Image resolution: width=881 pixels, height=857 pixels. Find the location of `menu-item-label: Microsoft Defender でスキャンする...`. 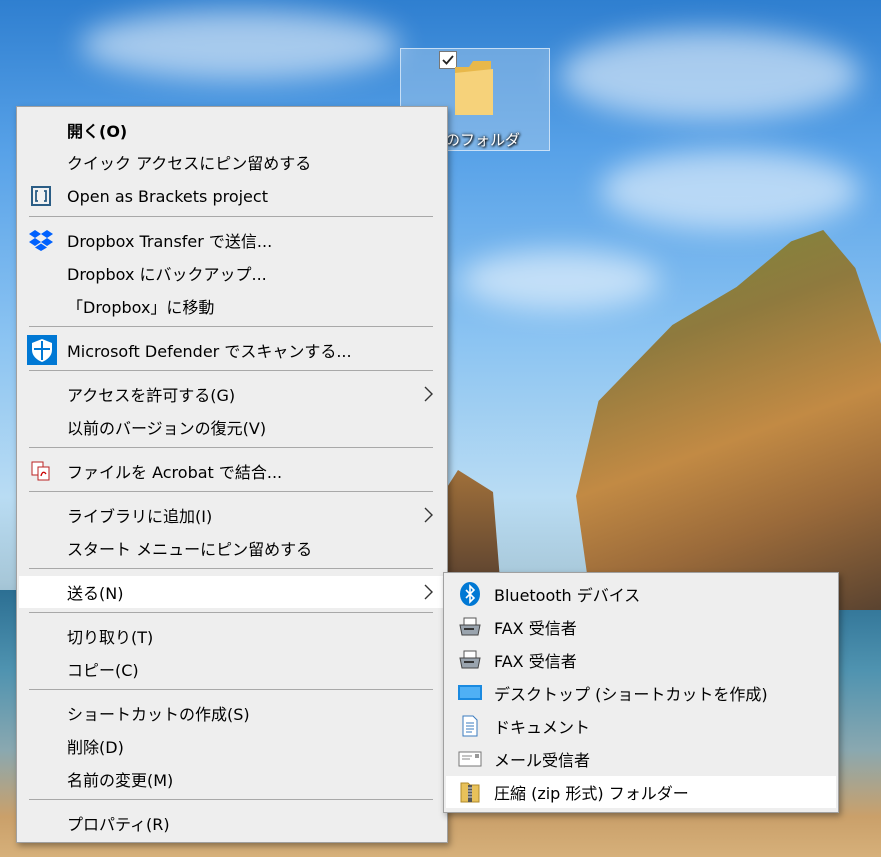

menu-item-label: Microsoft Defender でスキャンする... is located at coordinates (209, 351).